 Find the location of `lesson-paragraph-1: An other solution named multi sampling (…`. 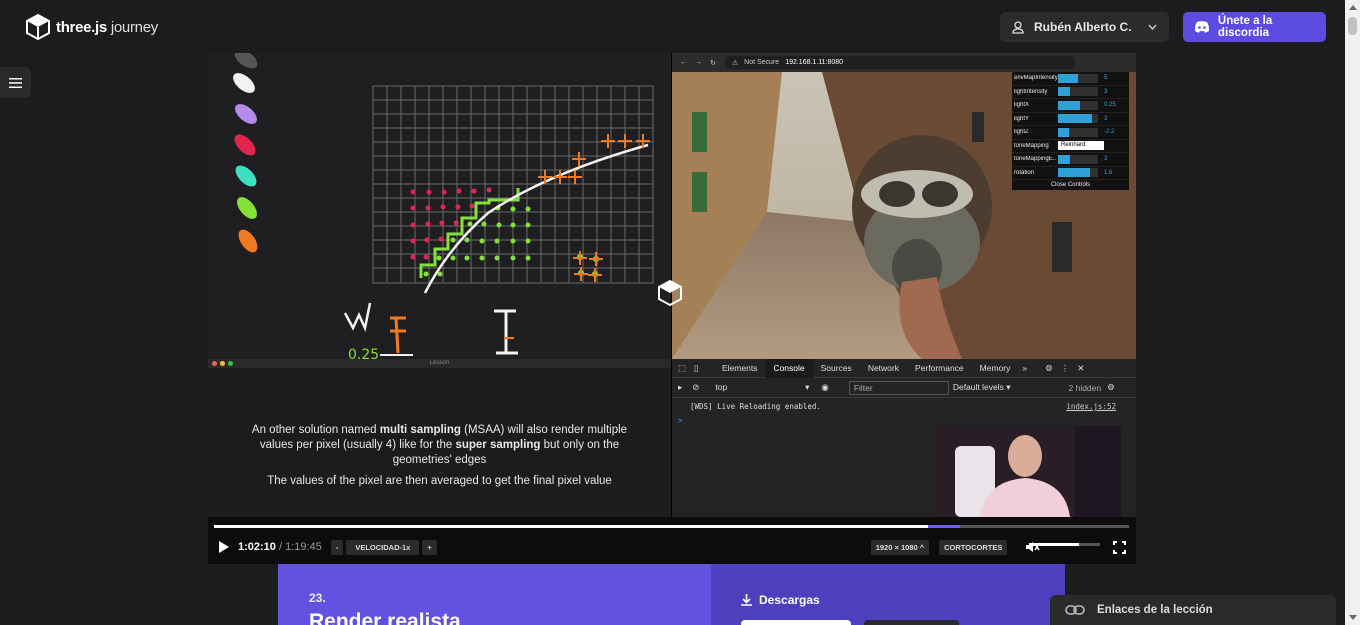

lesson-paragraph-1: An other solution named multi sampling (… is located at coordinates (439, 445).